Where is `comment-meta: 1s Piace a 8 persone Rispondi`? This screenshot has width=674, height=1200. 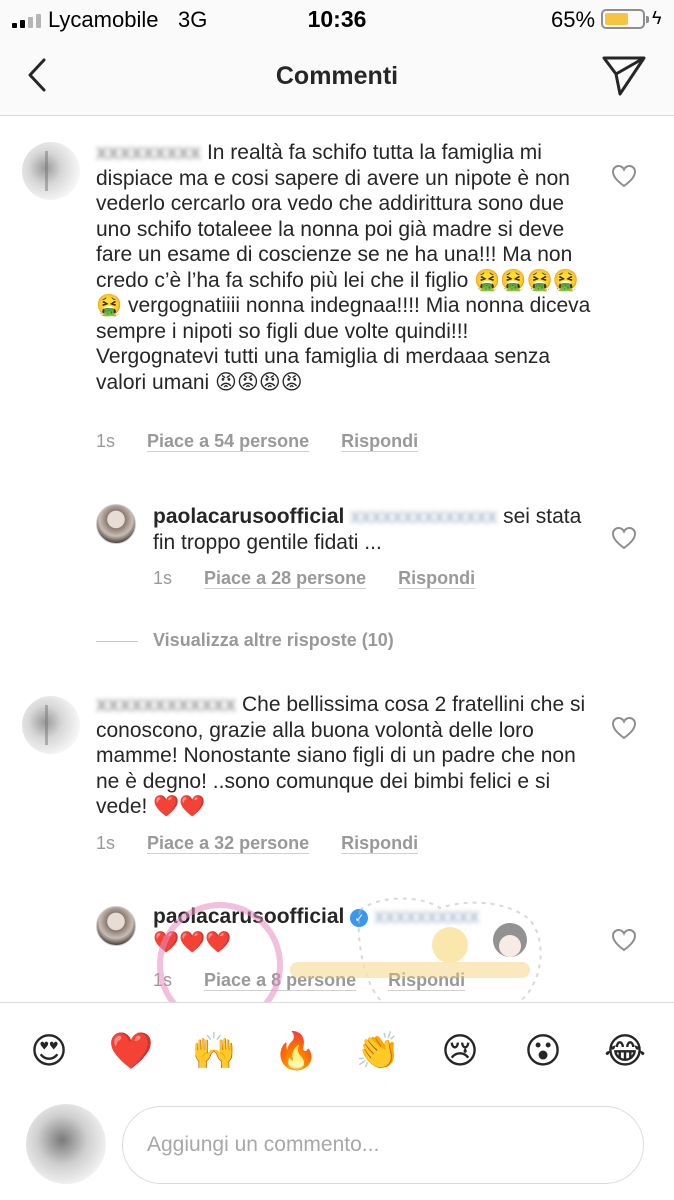
comment-meta: 1s Piace a 8 persone Rispondi is located at coordinates (309, 980).